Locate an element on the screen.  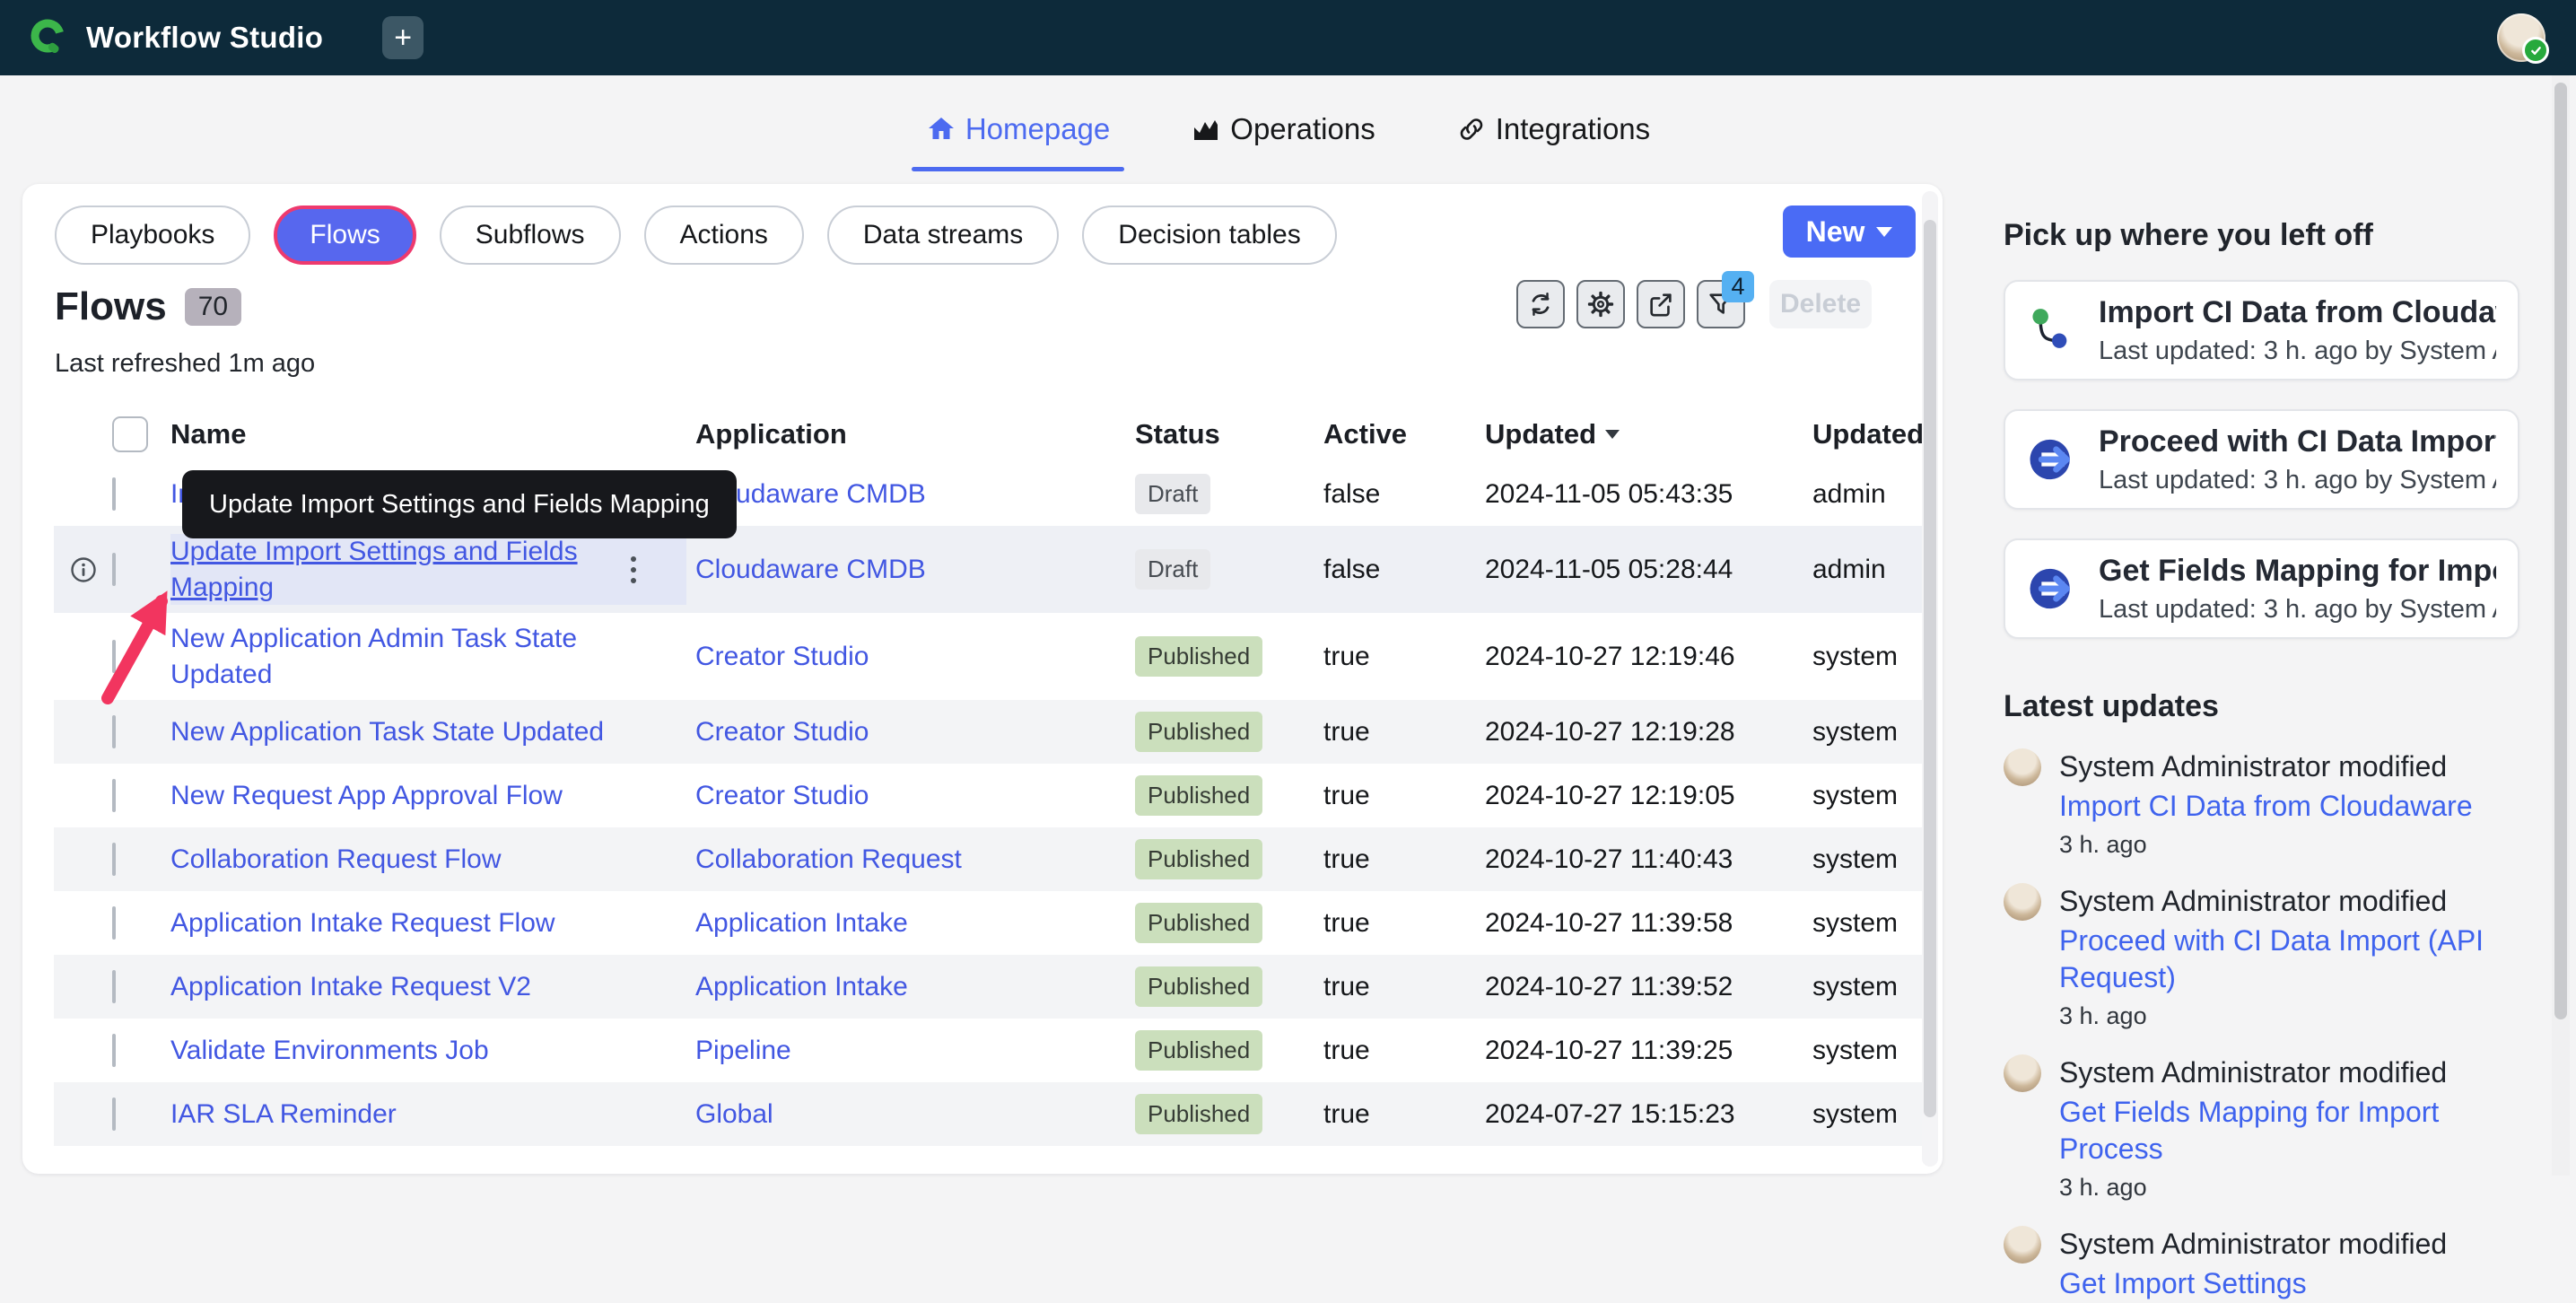
status-badge: Draft is located at coordinates (1173, 570).